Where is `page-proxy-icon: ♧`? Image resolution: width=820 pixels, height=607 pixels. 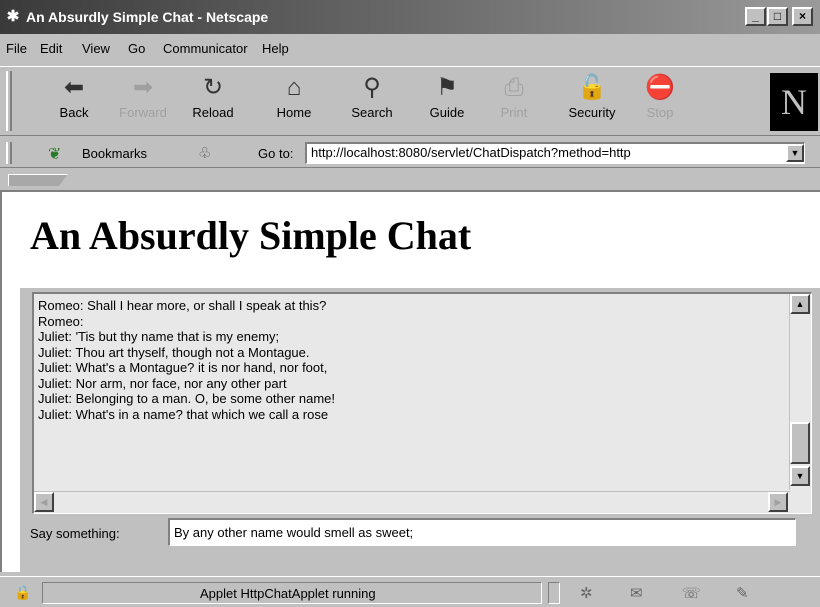 page-proxy-icon: ♧ is located at coordinates (204, 153).